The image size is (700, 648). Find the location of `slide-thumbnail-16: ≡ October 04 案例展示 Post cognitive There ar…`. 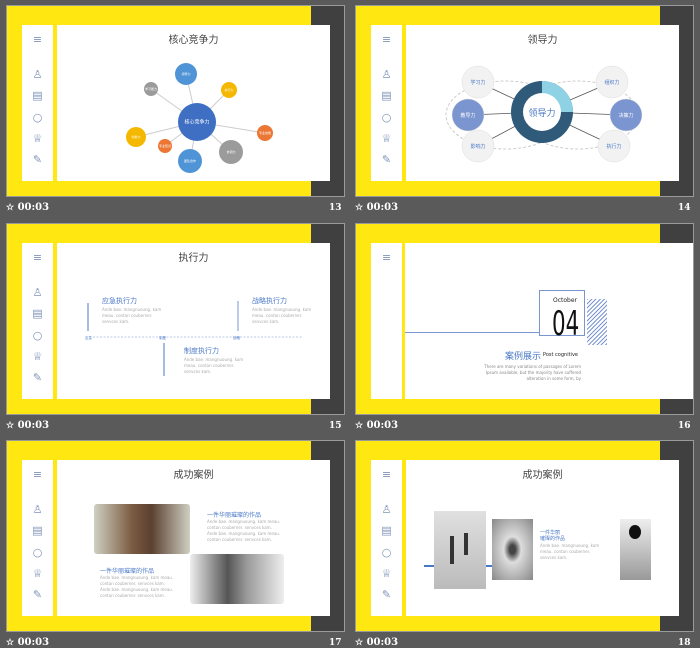

slide-thumbnail-16: ≡ October 04 案例展示 Post cognitive There ar… is located at coordinates (524, 319).